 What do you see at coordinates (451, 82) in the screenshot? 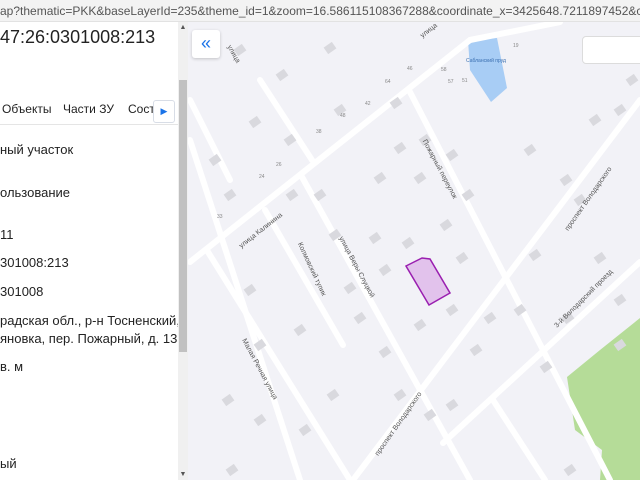
I see `house-number: 57` at bounding box center [451, 82].